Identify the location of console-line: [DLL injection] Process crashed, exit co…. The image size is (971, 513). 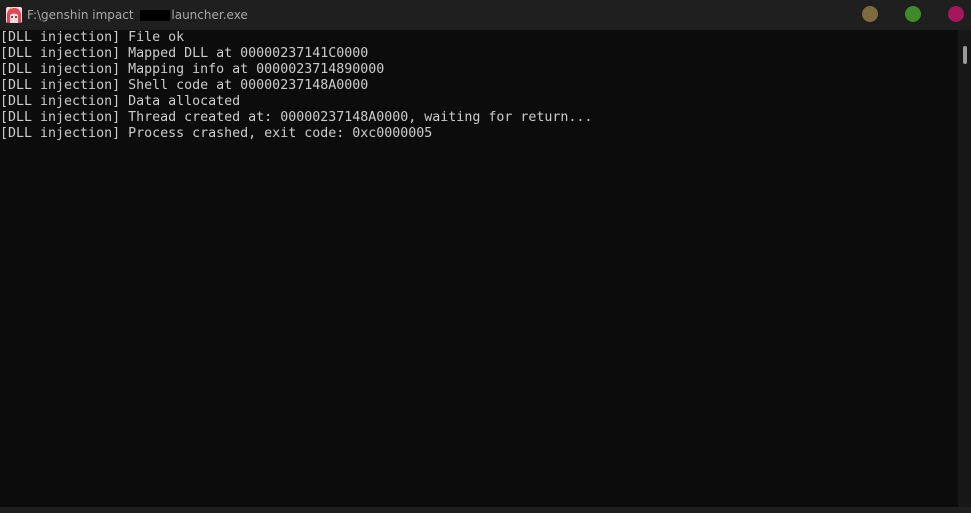
(216, 133).